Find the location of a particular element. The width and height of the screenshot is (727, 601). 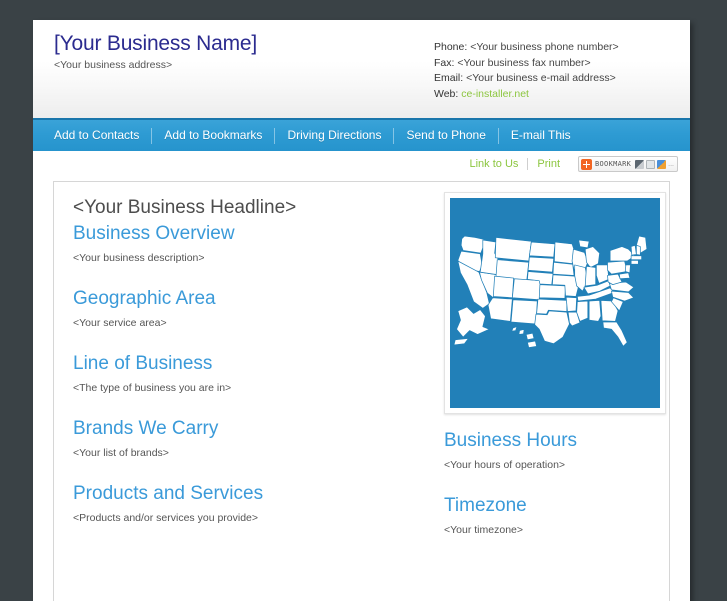

section-body: <Your service area> is located at coordinates (120, 323).